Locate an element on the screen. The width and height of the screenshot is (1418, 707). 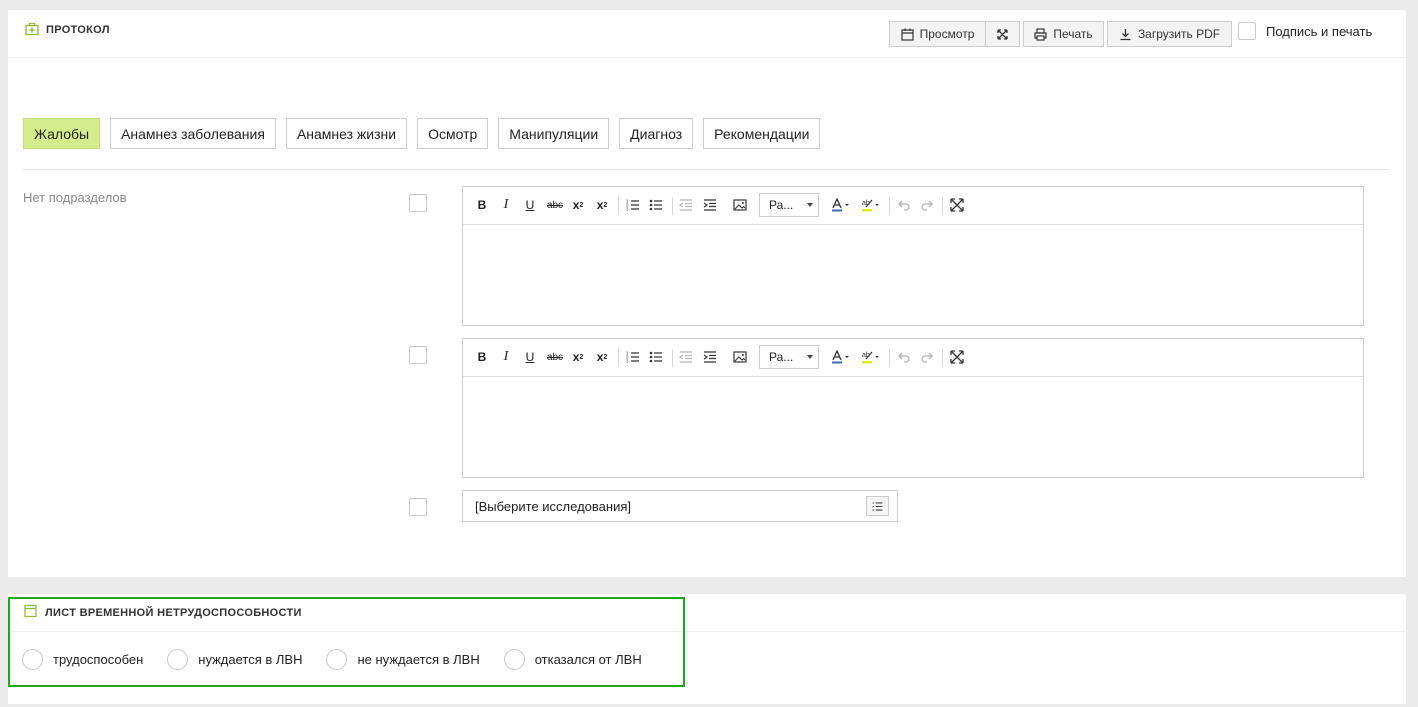
research-placeholder: [Выберите исследования] is located at coordinates (553, 506).